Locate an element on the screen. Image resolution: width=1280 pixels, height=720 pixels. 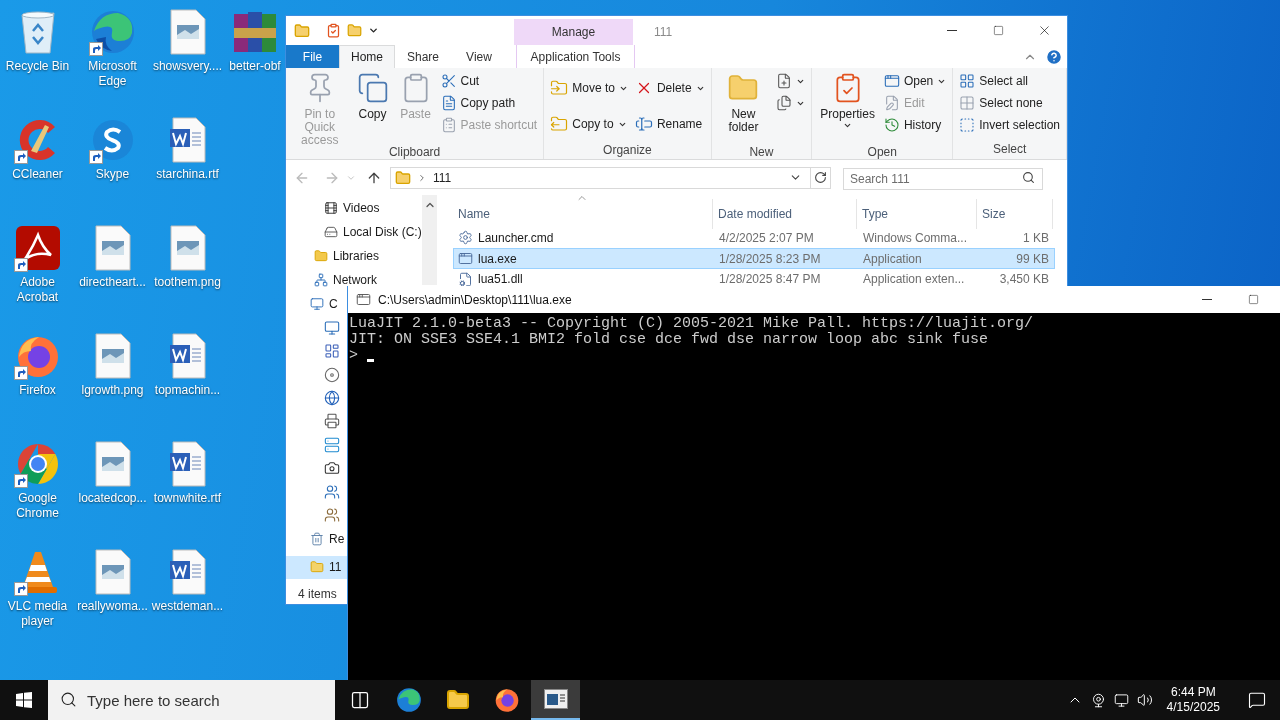
files-icon is located at coordinates (784, 103).